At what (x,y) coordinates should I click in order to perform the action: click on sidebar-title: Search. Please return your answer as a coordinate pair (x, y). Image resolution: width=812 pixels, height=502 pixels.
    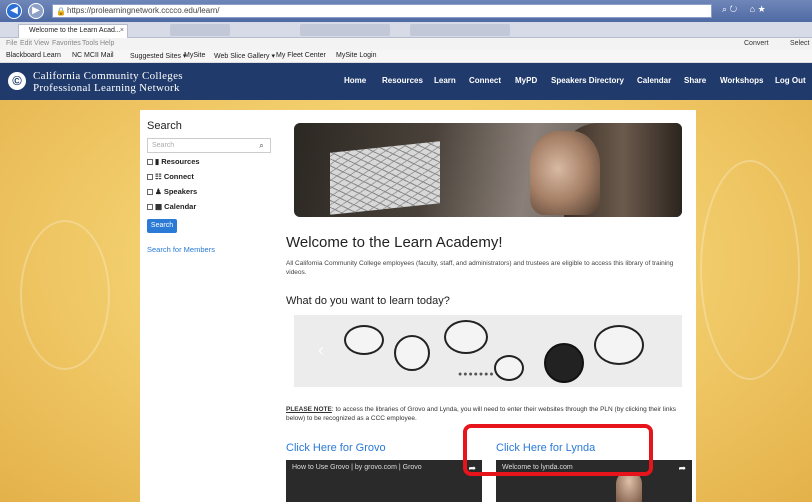
    Looking at the image, I should click on (164, 126).